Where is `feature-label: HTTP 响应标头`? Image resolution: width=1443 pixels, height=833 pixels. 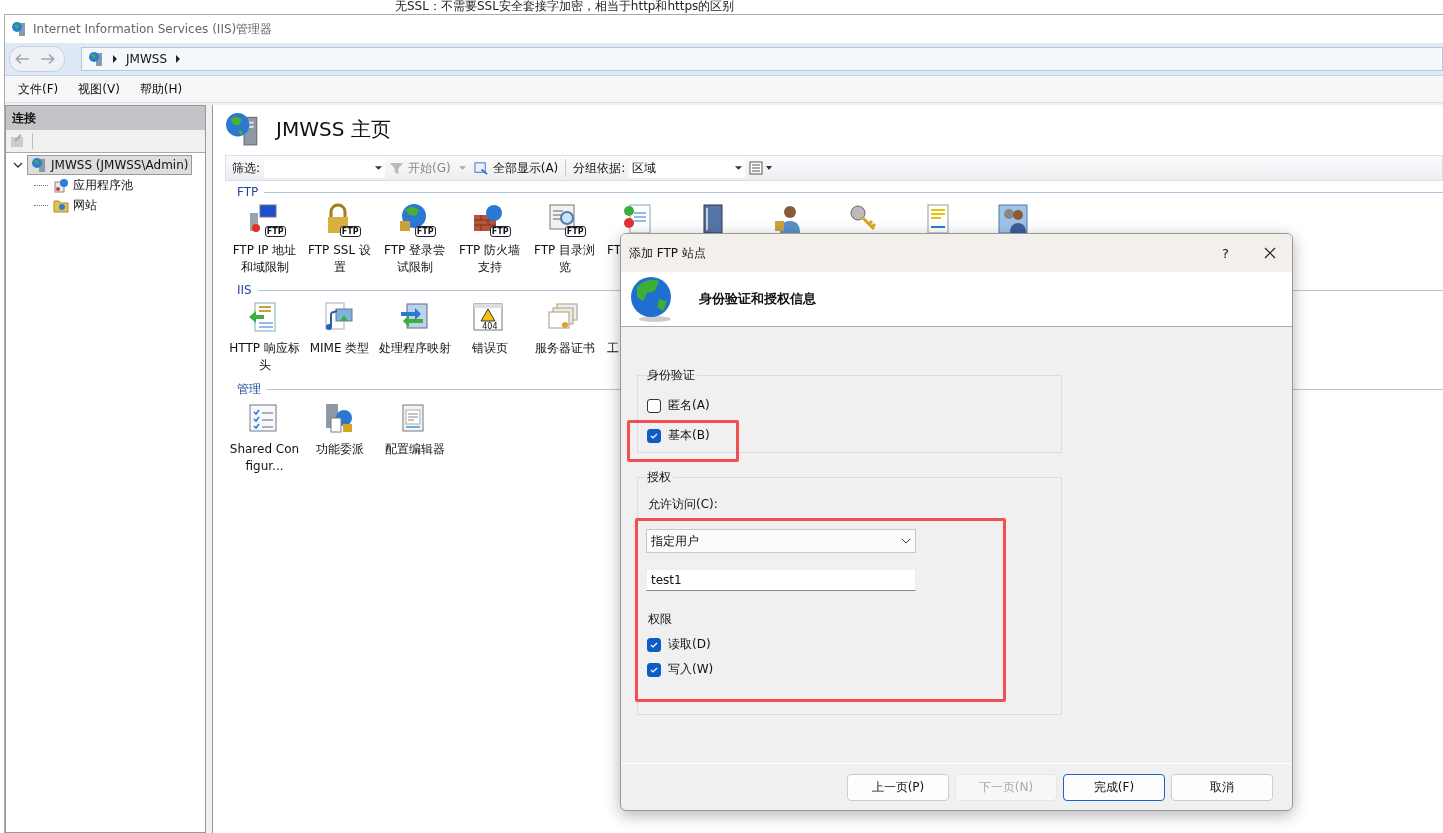
feature-label: HTTP 响应标头 is located at coordinates (264, 357).